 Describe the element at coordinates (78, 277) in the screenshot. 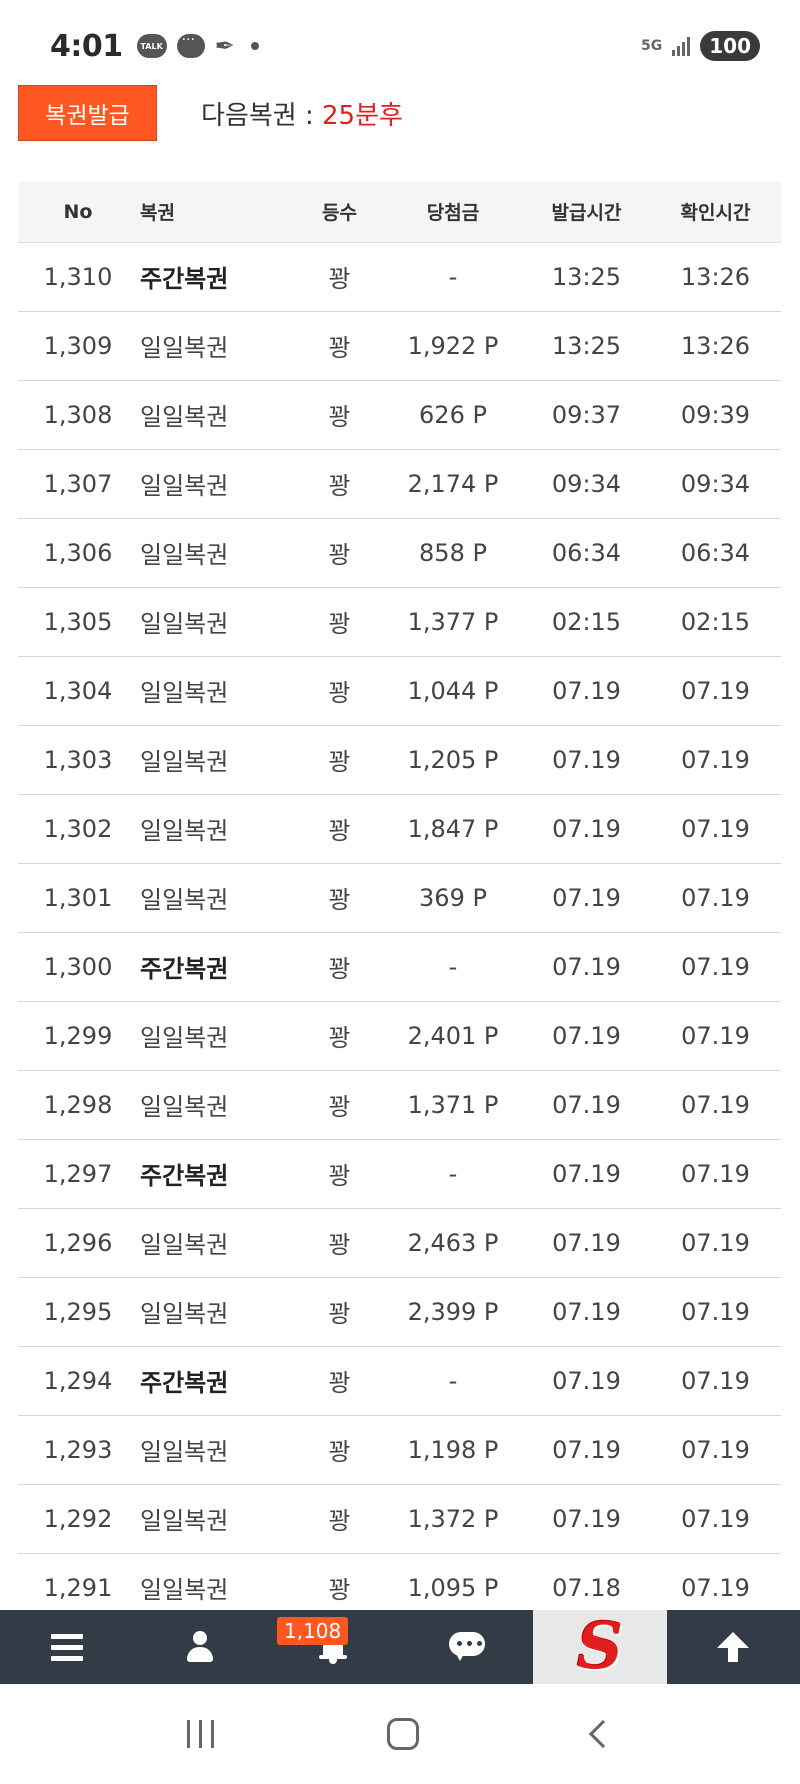

I see `row-no-cell: 1,310` at that location.